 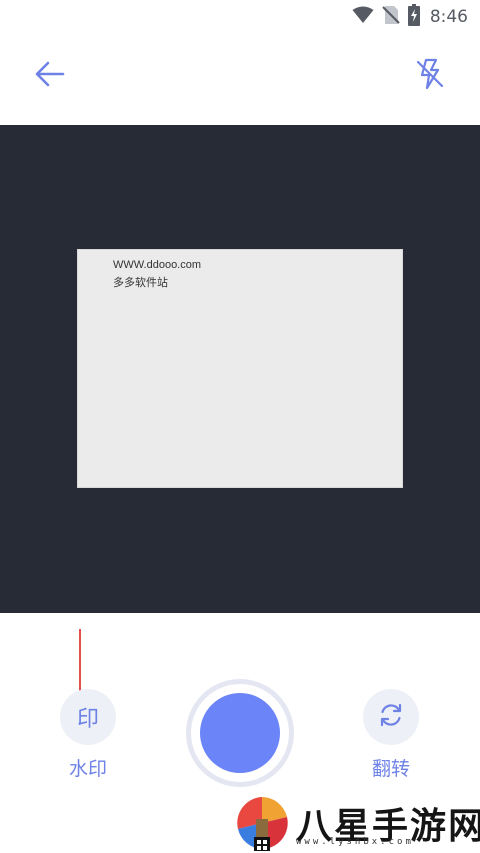 I want to click on arrow-left-icon, so click(x=50, y=76).